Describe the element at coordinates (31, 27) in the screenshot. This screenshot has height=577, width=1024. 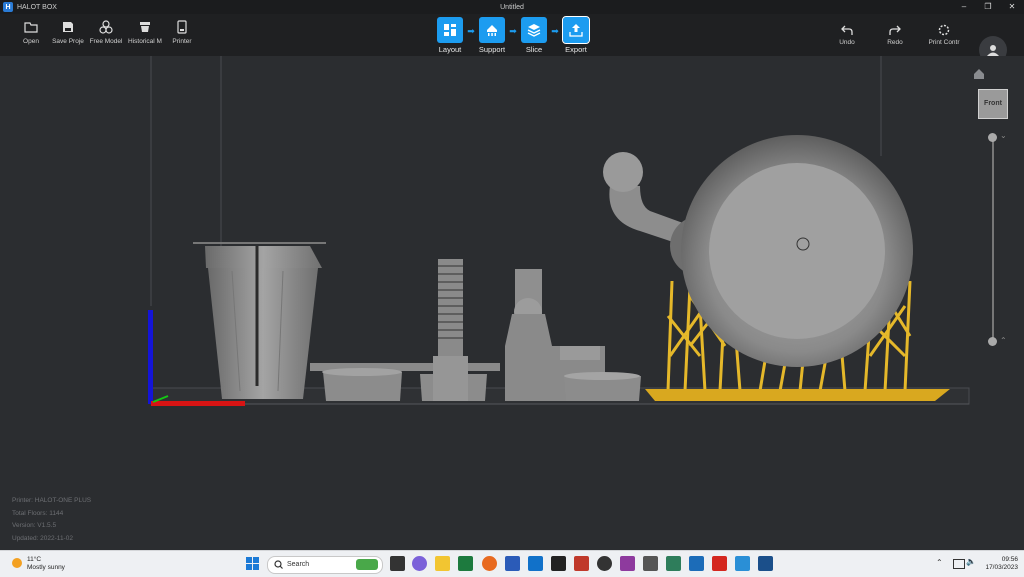
I see `folder-icon` at that location.